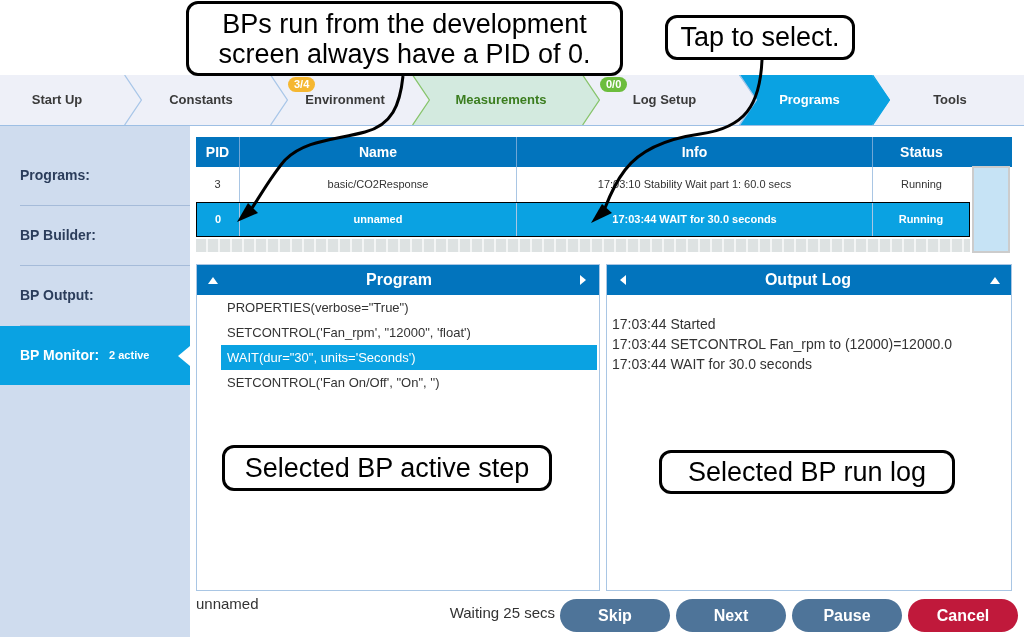 This screenshot has width=1024, height=637. What do you see at coordinates (502, 613) in the screenshot?
I see `status-text: Waiting 25 secs` at bounding box center [502, 613].